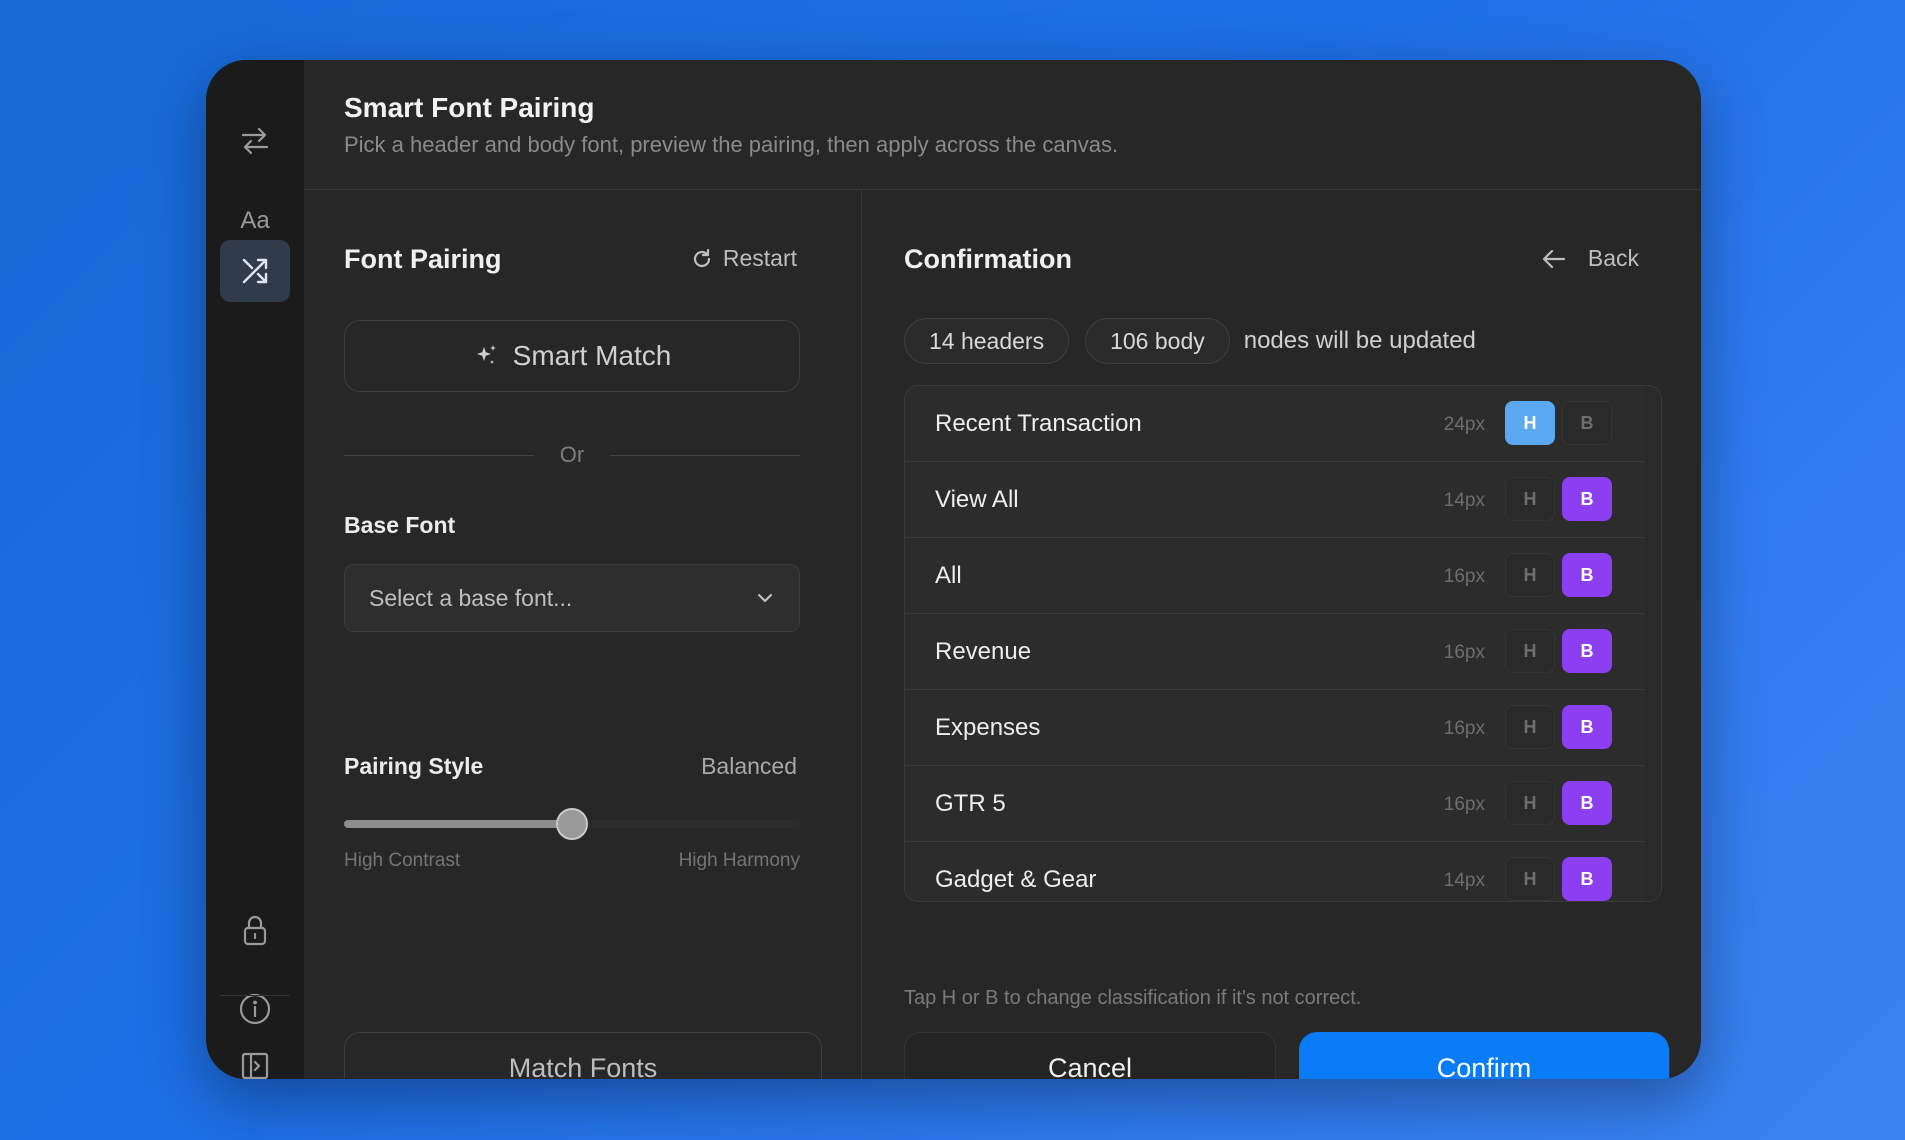  What do you see at coordinates (423, 259) in the screenshot?
I see `panel-title: Font Pairing` at bounding box center [423, 259].